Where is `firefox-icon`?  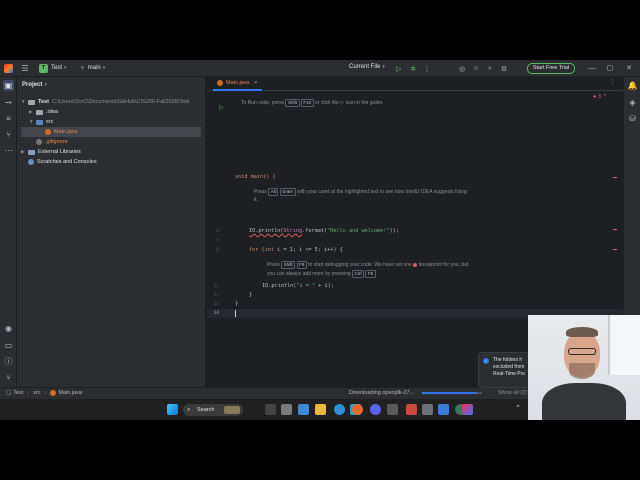 firefox-icon is located at coordinates (357, 409).